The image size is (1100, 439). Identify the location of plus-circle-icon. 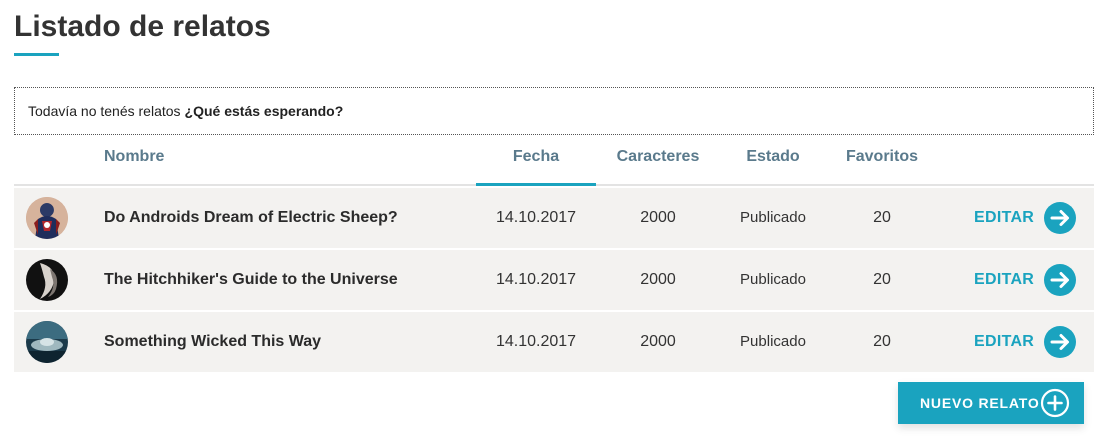
(1055, 403).